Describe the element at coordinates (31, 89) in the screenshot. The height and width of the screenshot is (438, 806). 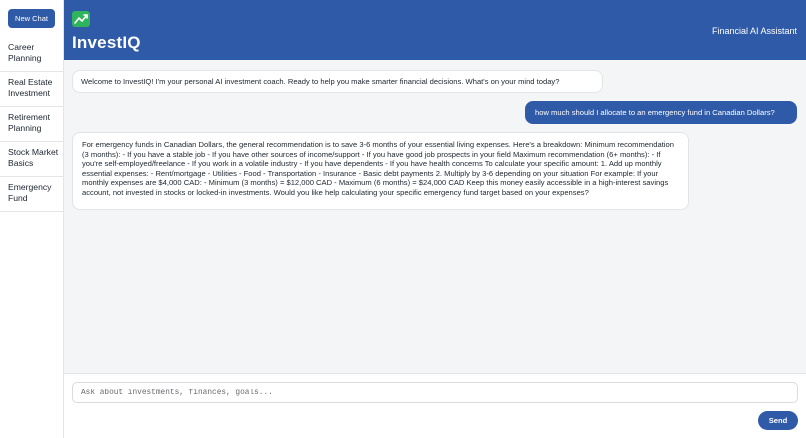
I see `sidebar-item-real-estate-investment: Real Estate Investment` at that location.